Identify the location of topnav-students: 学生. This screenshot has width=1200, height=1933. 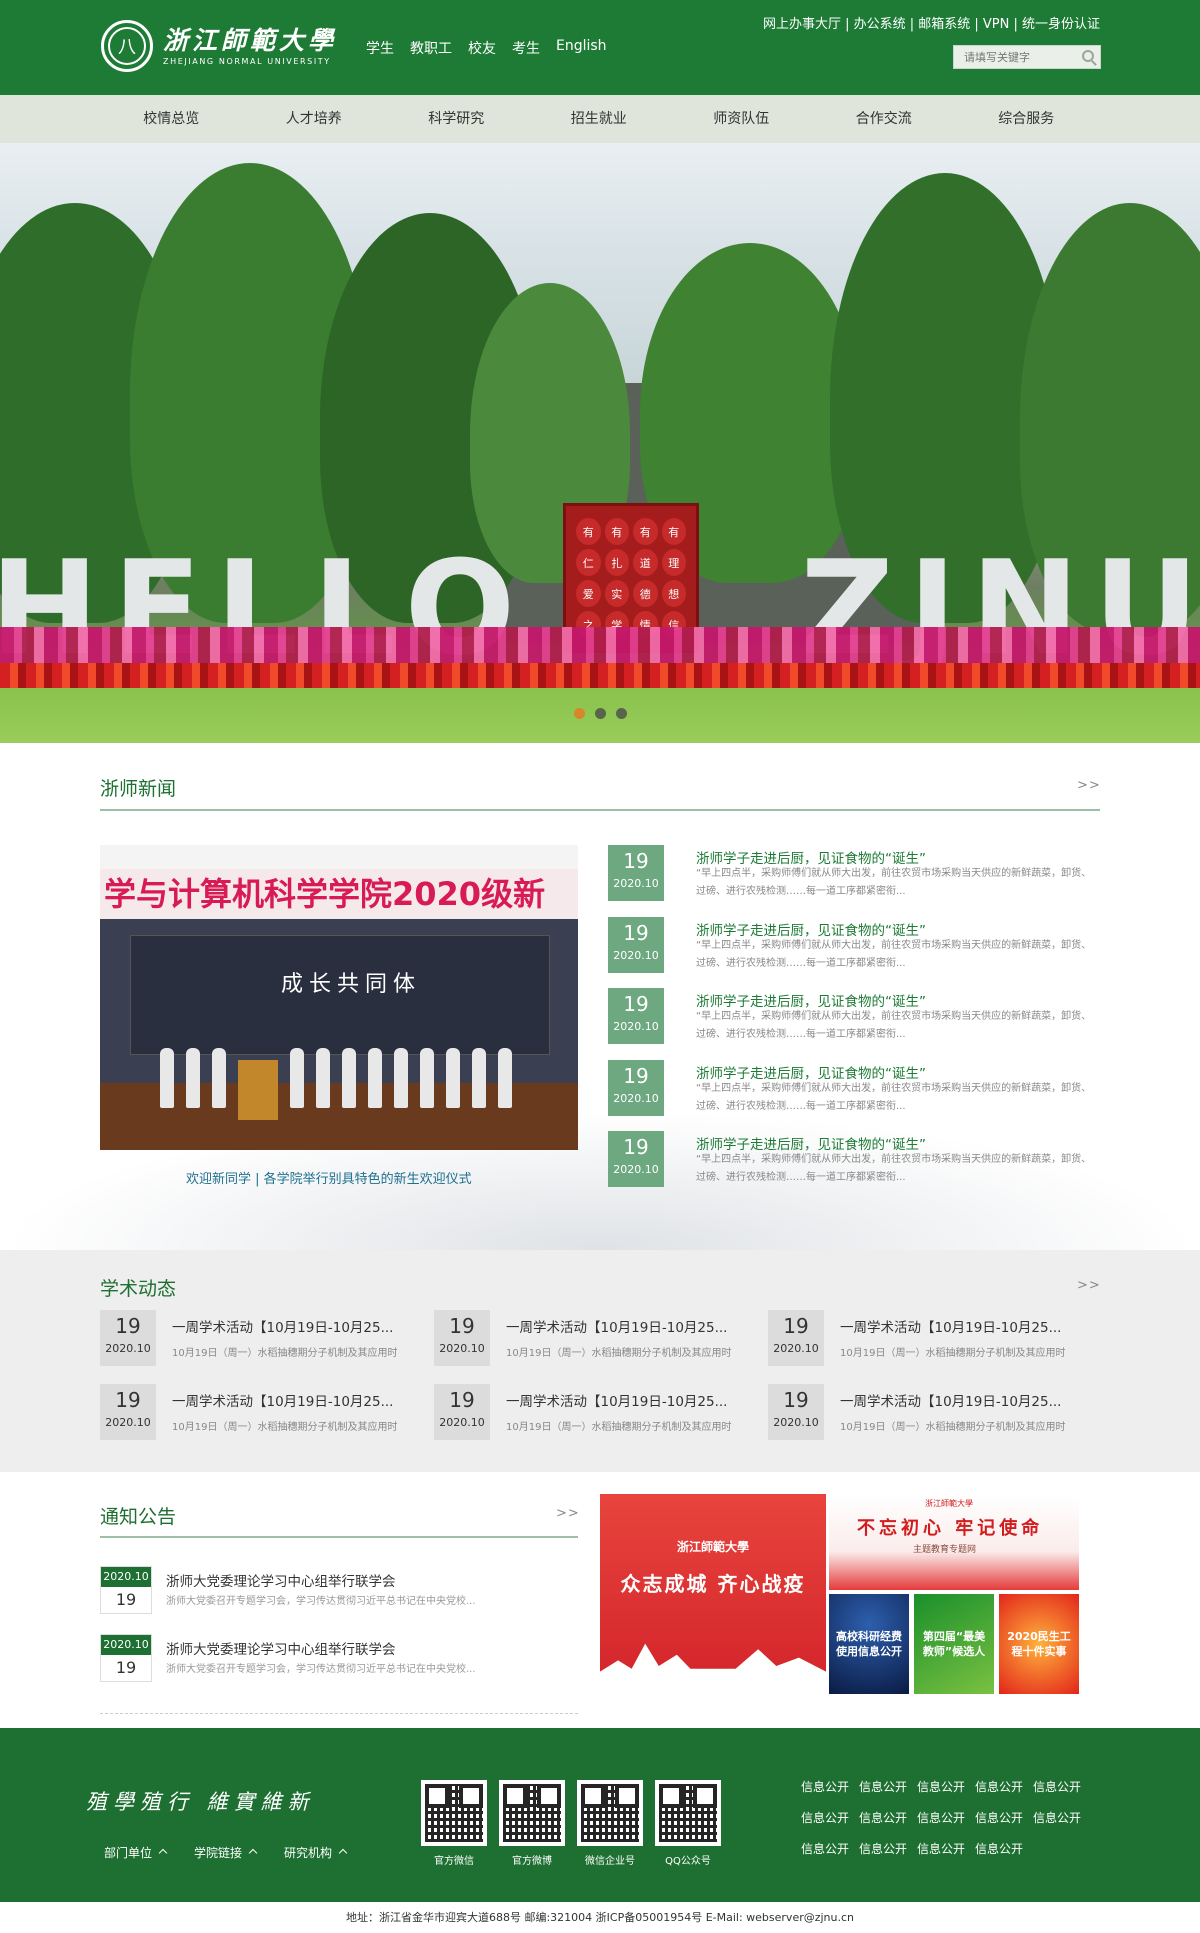
(380, 48).